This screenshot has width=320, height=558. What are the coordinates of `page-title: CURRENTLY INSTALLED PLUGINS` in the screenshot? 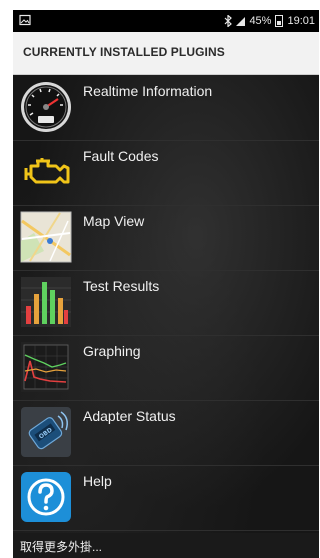 It's located at (124, 52).